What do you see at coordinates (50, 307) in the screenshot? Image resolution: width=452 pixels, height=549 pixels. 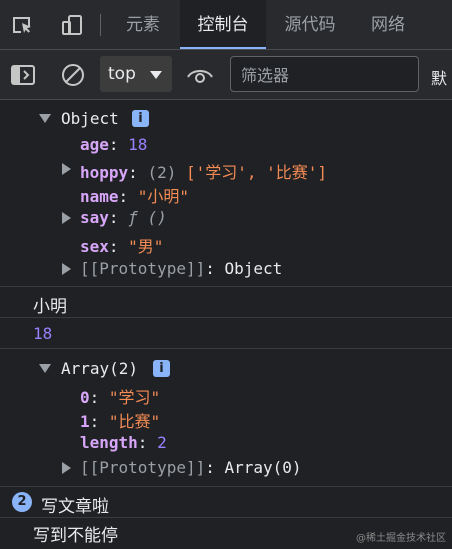 I see `log-text: 小明` at bounding box center [50, 307].